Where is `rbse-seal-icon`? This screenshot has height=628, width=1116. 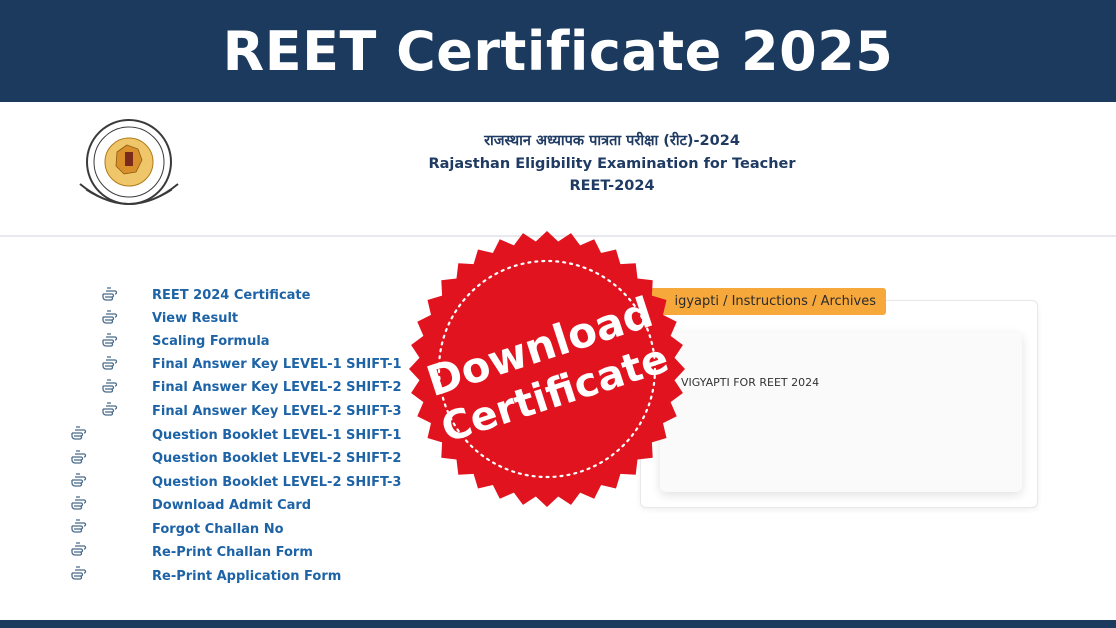 rbse-seal-icon is located at coordinates (129, 162).